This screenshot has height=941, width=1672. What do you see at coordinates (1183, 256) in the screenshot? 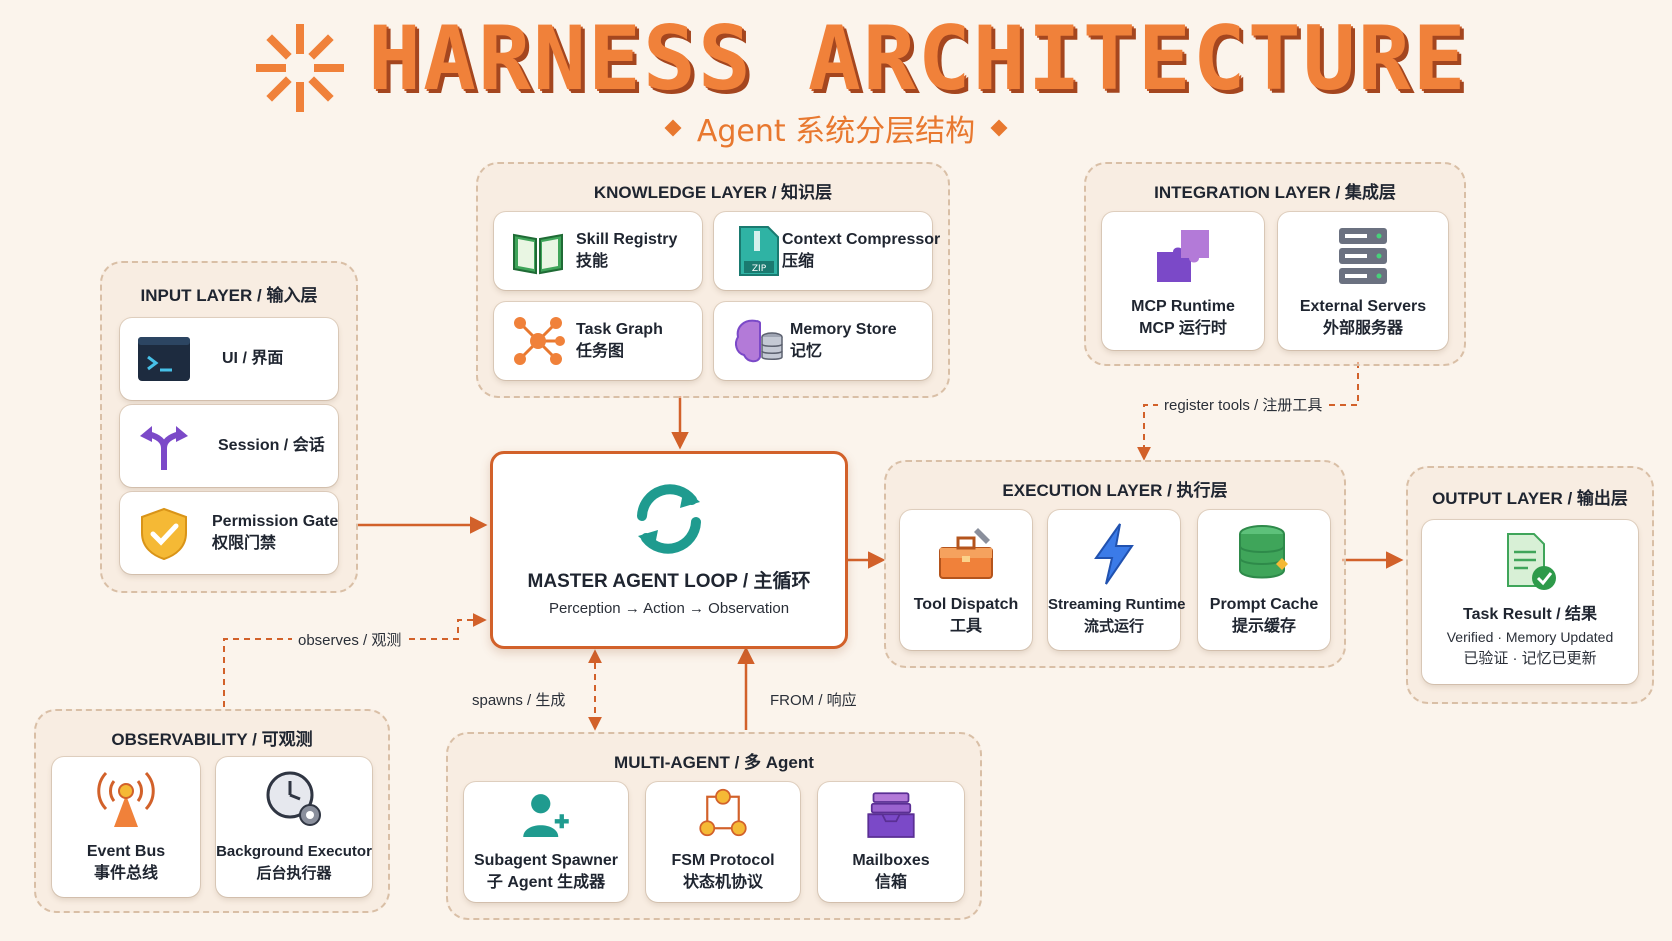
I see `puzzle-icon` at bounding box center [1183, 256].